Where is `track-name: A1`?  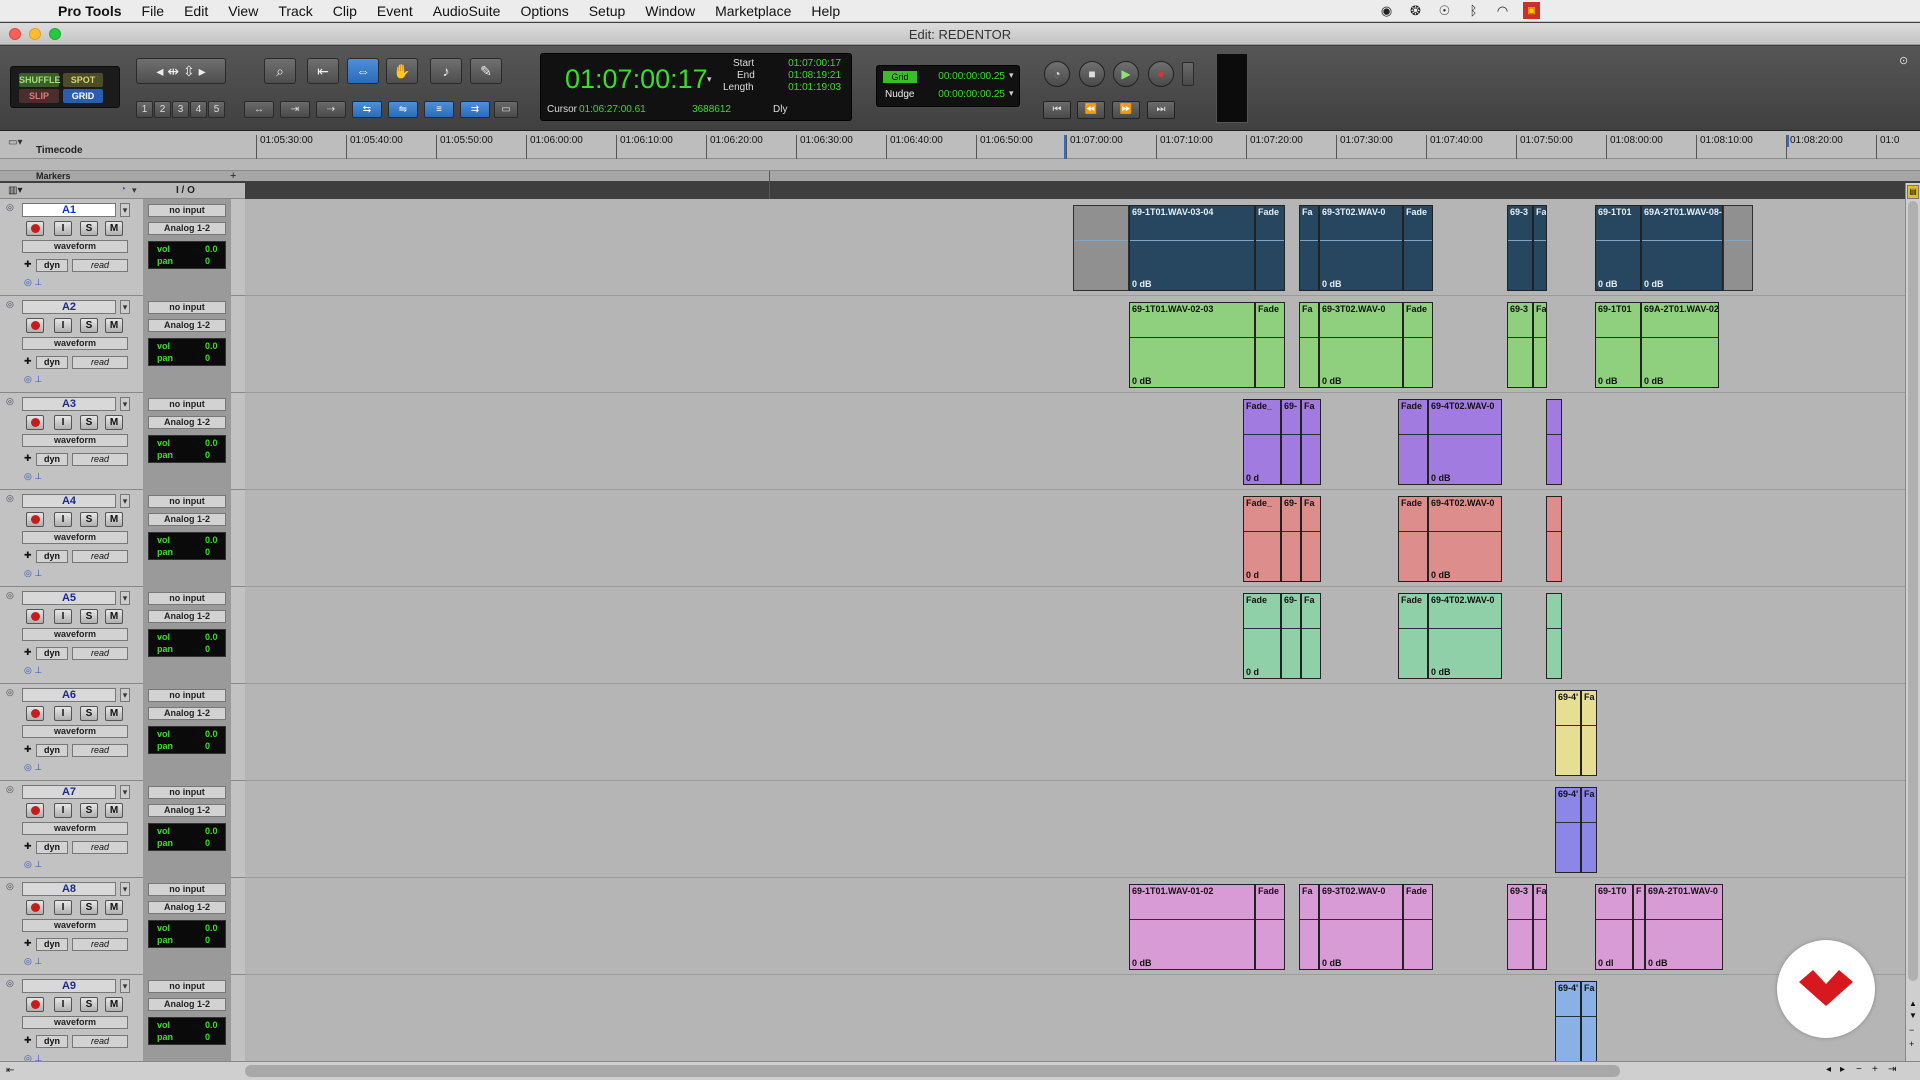 track-name: A1 is located at coordinates (69, 210).